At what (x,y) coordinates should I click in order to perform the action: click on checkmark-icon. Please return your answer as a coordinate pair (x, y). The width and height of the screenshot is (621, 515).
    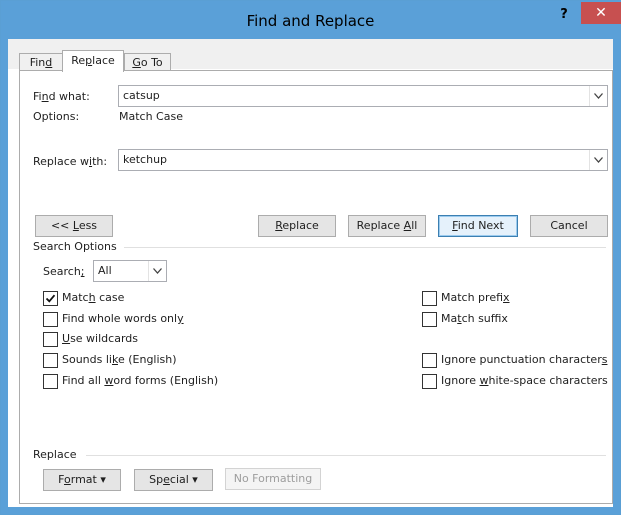
    Looking at the image, I should click on (50, 298).